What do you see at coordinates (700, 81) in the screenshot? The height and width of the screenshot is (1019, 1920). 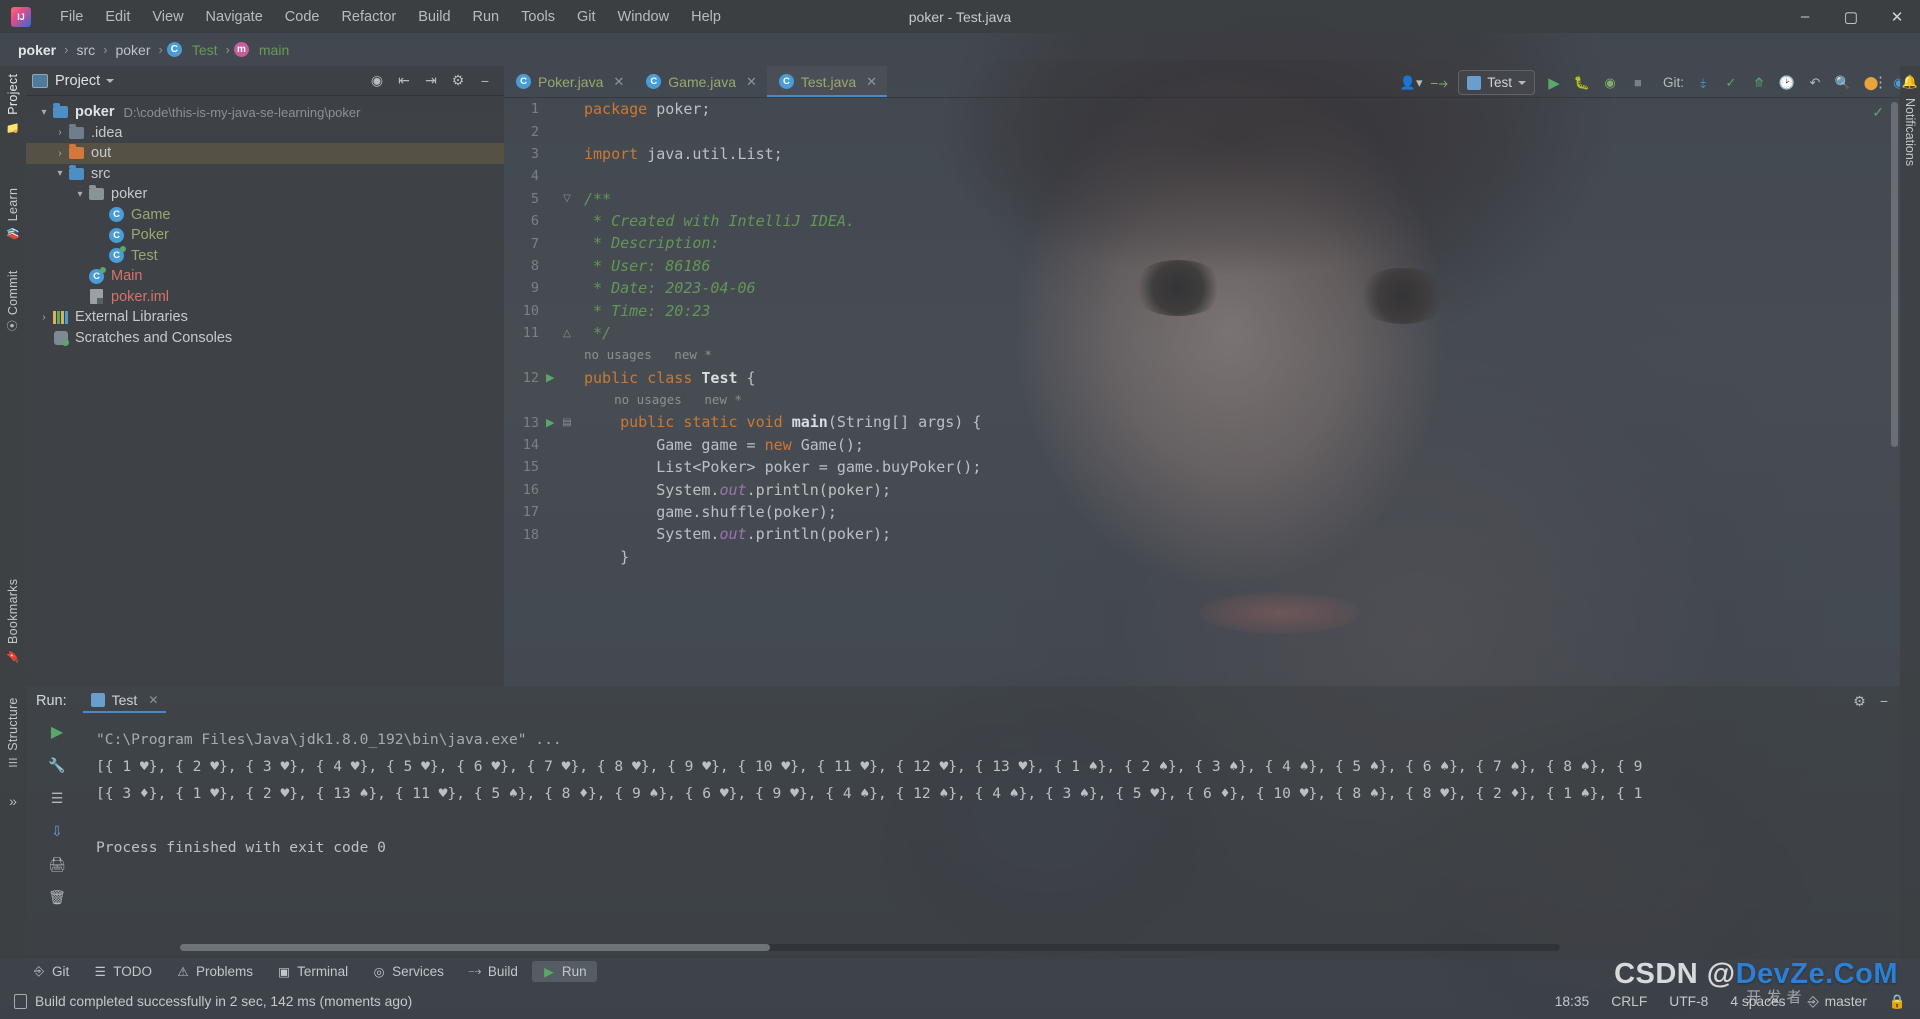 I see `tab-game-java: C Game.java ✕` at bounding box center [700, 81].